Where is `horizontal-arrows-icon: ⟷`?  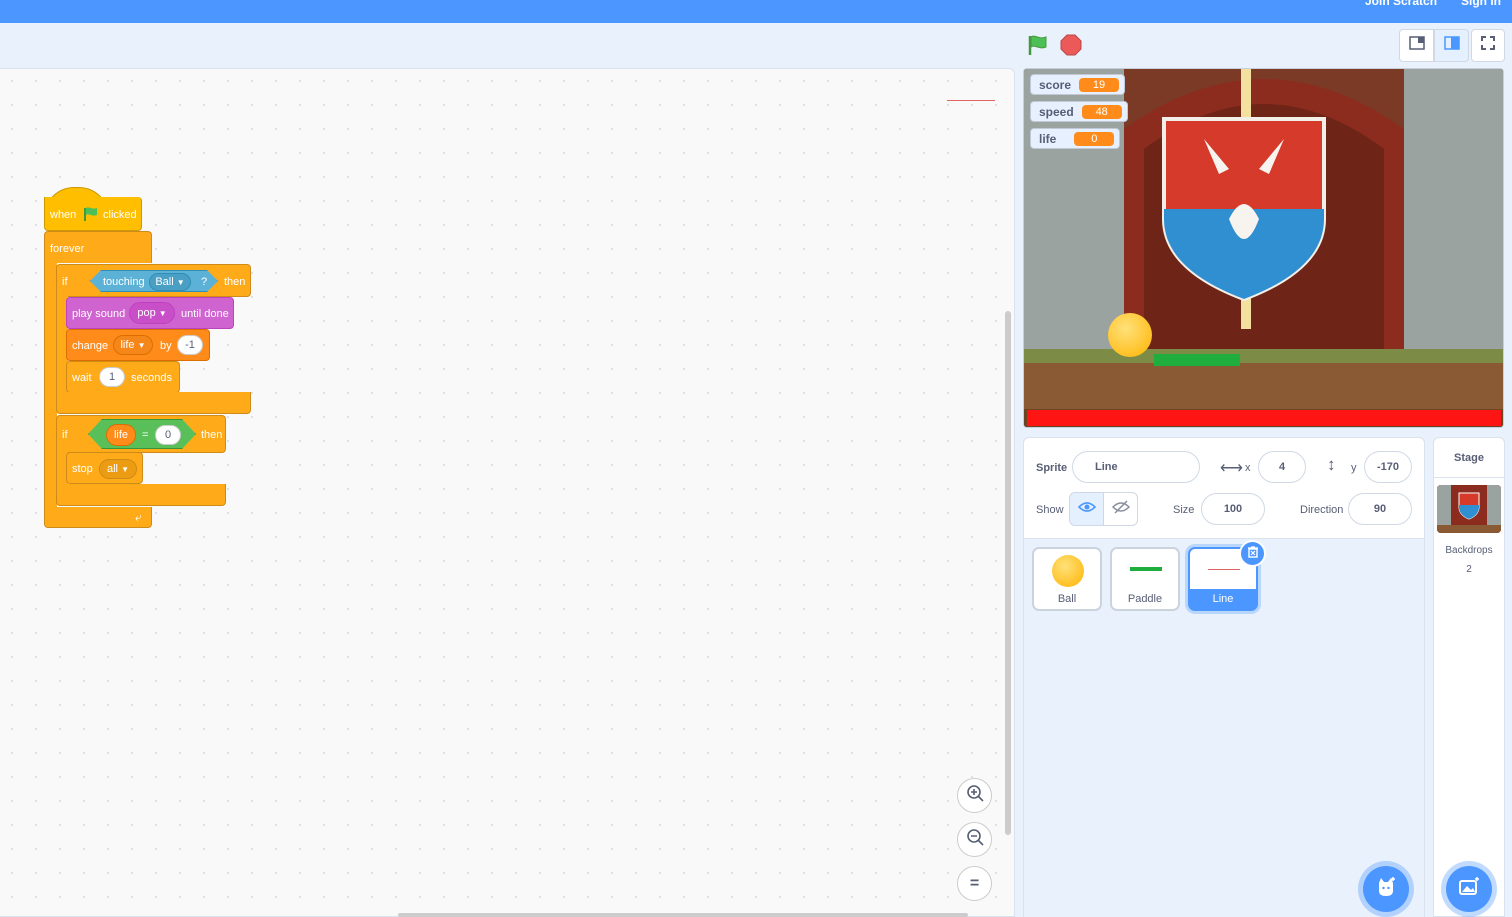 horizontal-arrows-icon: ⟷ is located at coordinates (1231, 468).